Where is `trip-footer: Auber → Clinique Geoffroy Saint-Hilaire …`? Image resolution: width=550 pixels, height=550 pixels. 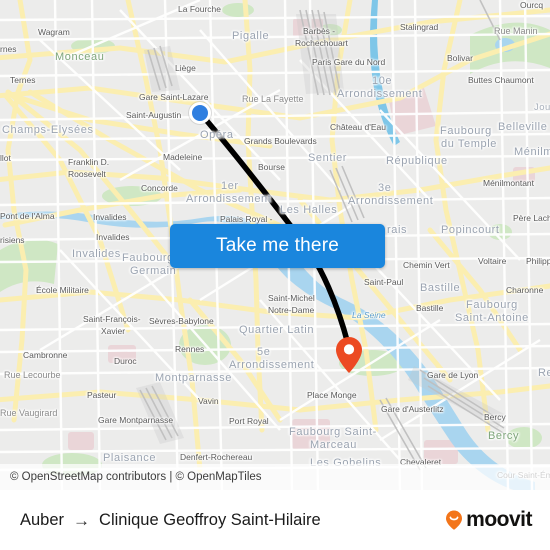
trip-footer: Auber → Clinique Geoffroy Saint-Hilaire … is located at coordinates (275, 520).